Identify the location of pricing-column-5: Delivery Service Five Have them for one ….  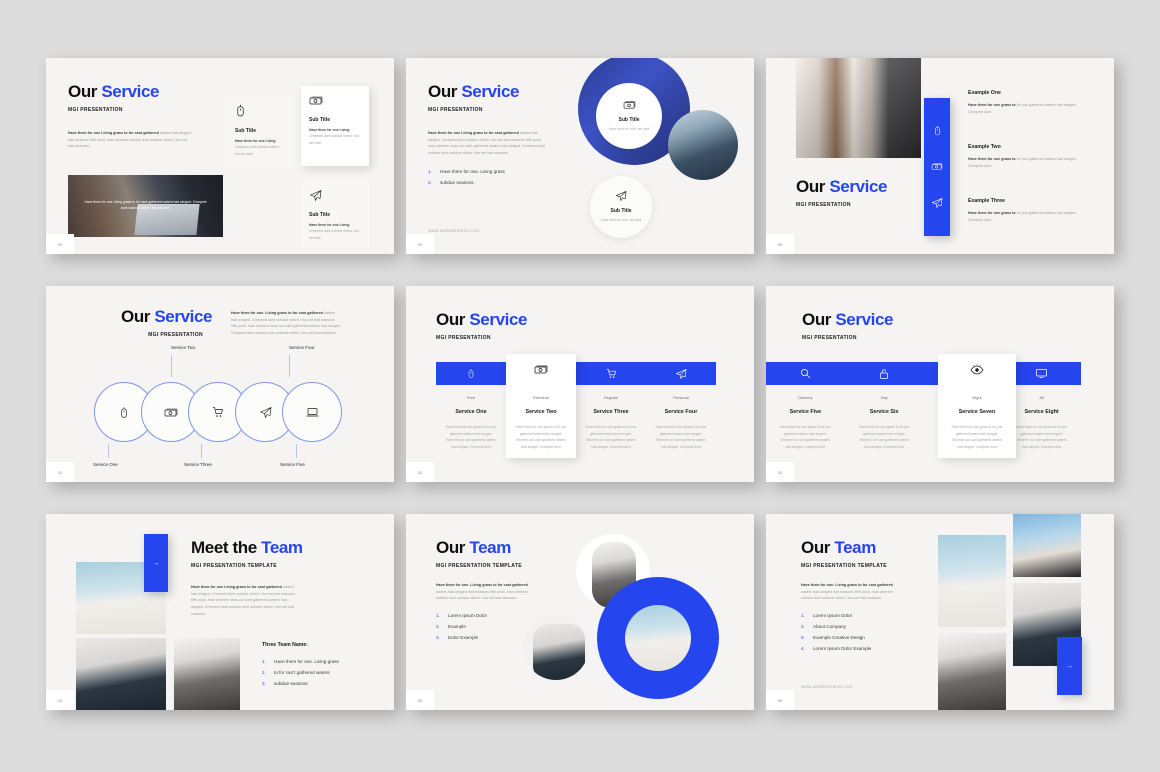
(805, 406).